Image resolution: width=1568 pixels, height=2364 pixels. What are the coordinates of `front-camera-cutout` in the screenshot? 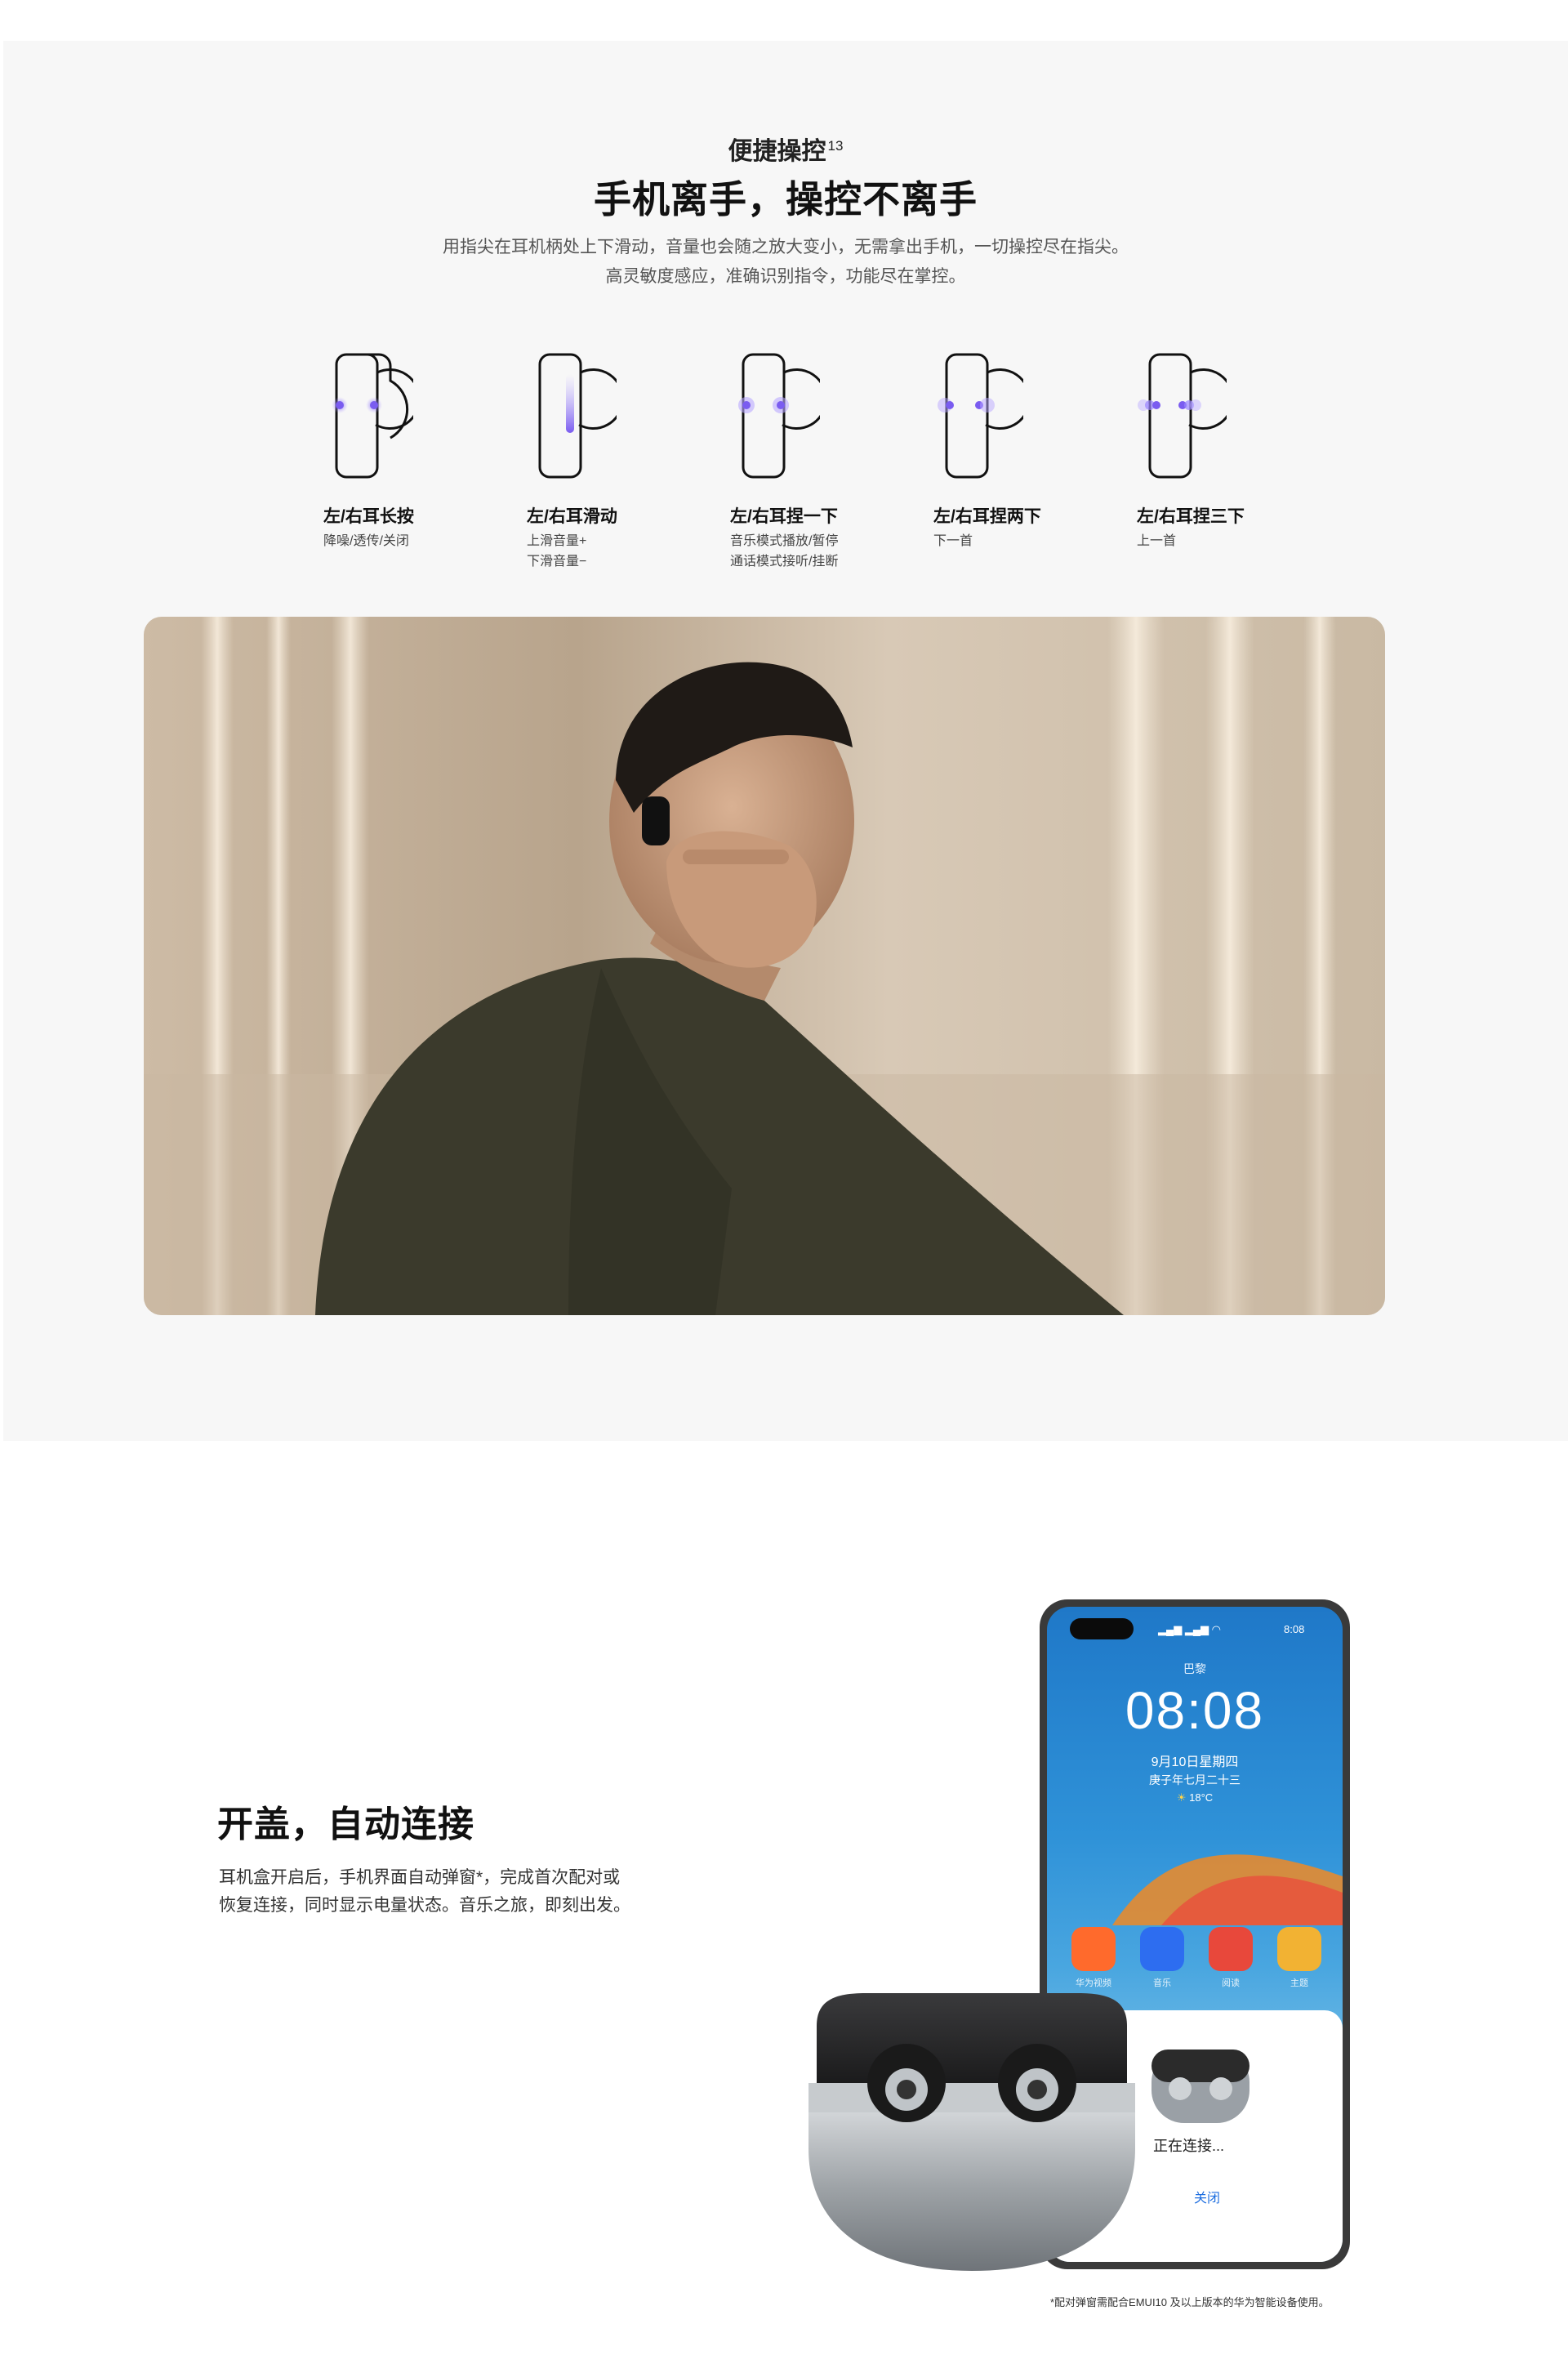 It's located at (1102, 1629).